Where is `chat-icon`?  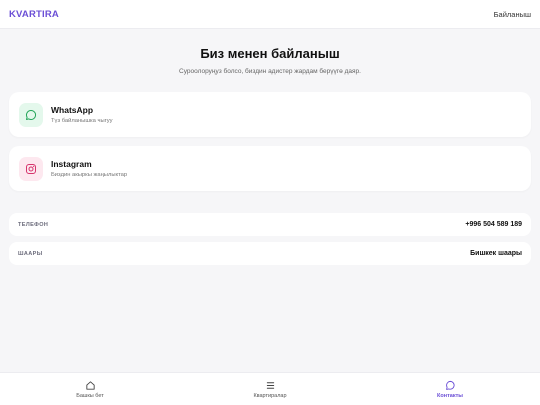
chat-icon is located at coordinates (450, 385).